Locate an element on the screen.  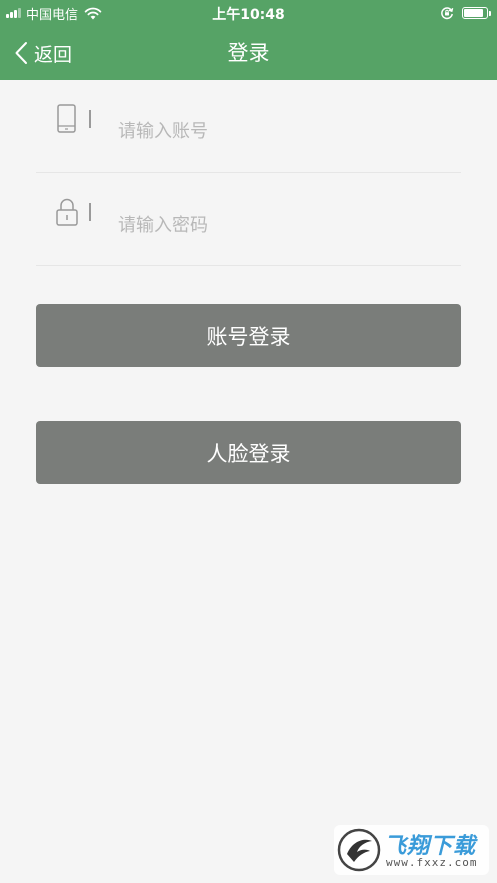
watermark: 飞翔下载 www.fxxz.com is located at coordinates (411, 850).